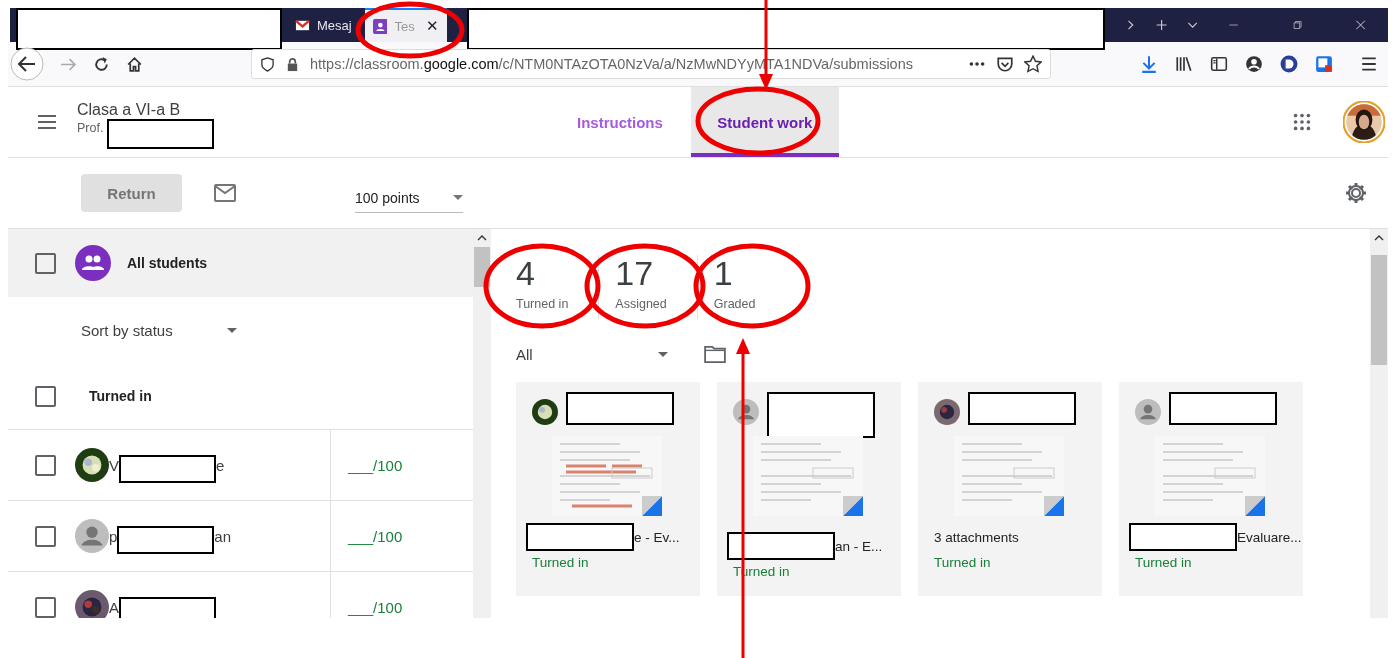 Image resolution: width=1395 pixels, height=658 pixels. What do you see at coordinates (1254, 64) in the screenshot?
I see `account-icon` at bounding box center [1254, 64].